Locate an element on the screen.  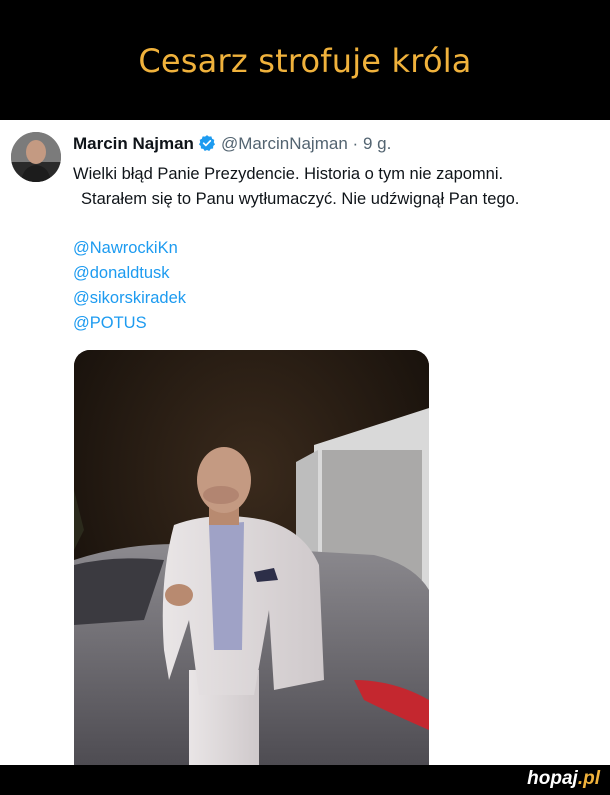
meme-title: Cesarz strofuje króla is located at coordinates (305, 61).